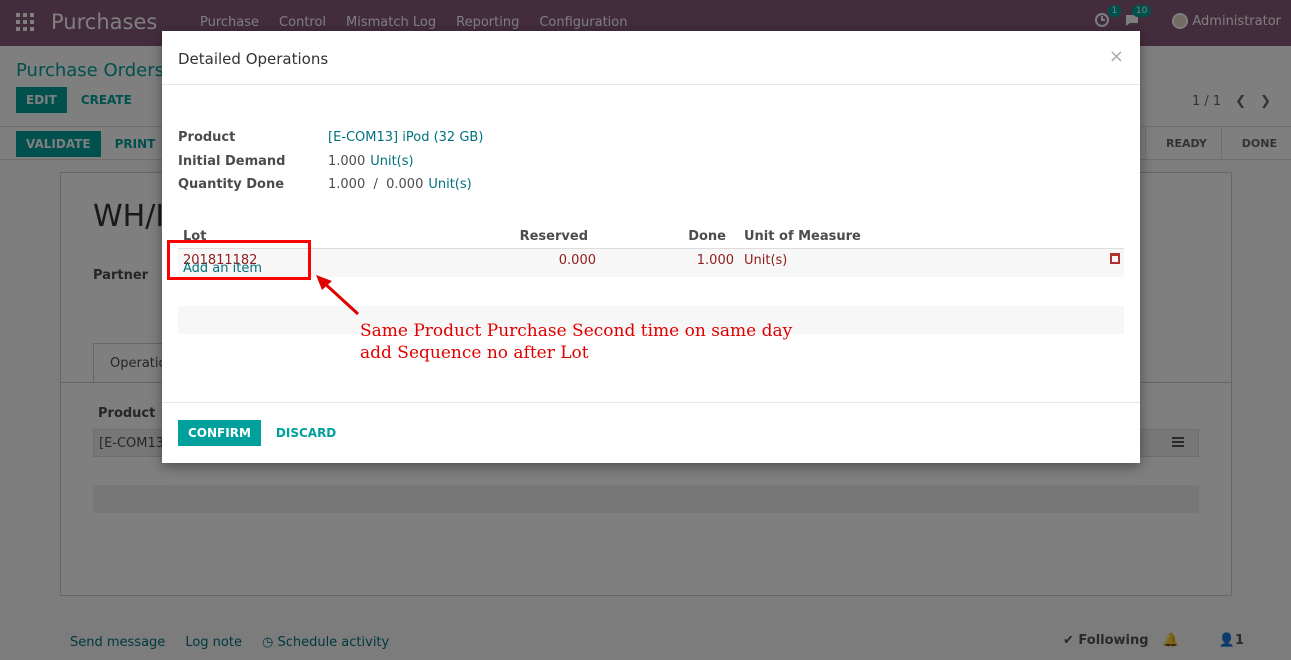 The image size is (1291, 660). I want to click on quantity-done-uom: Unit(s), so click(449, 189).